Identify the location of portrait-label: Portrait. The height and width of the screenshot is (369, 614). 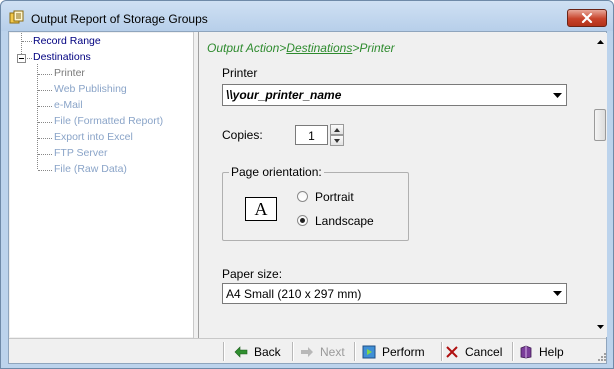
(334, 197).